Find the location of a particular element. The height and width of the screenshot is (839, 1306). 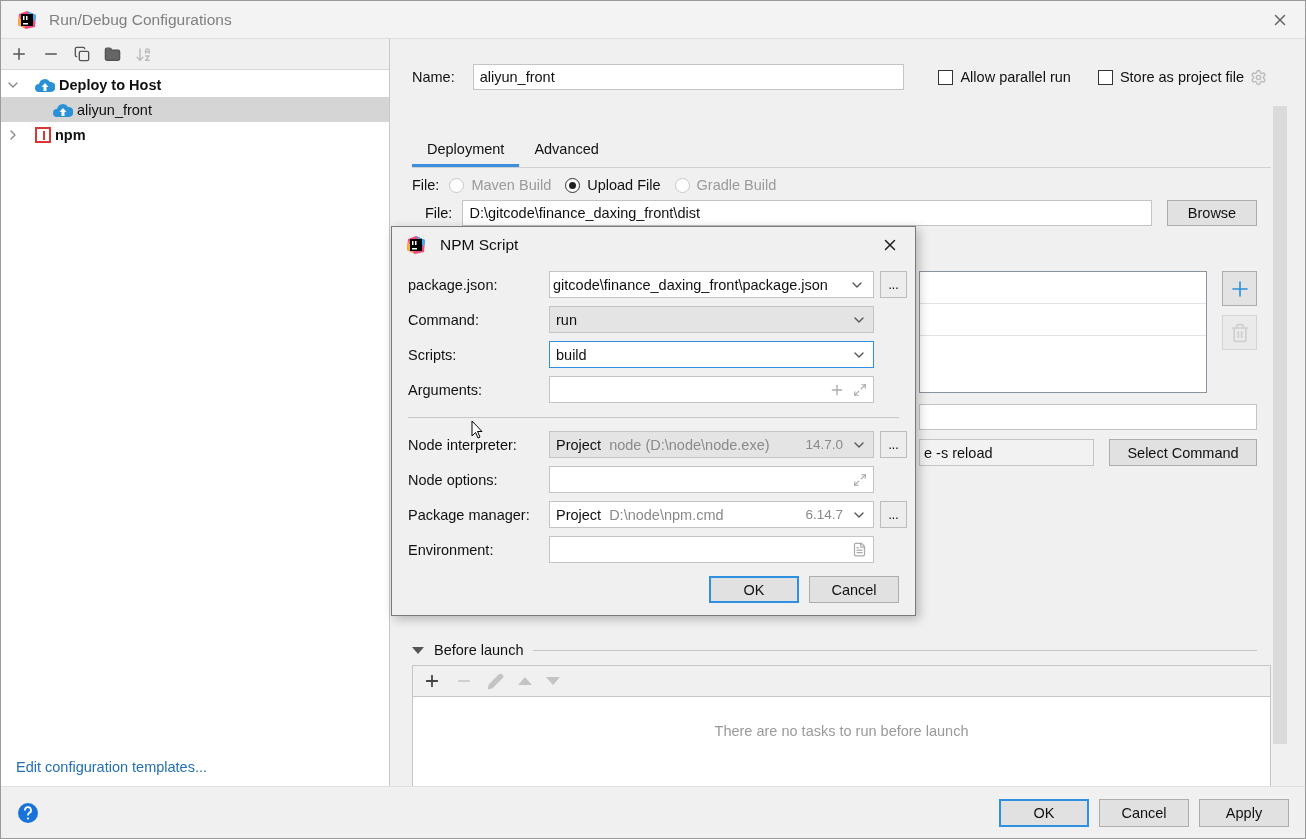

dialog-title: NPM Script is located at coordinates (480, 245).